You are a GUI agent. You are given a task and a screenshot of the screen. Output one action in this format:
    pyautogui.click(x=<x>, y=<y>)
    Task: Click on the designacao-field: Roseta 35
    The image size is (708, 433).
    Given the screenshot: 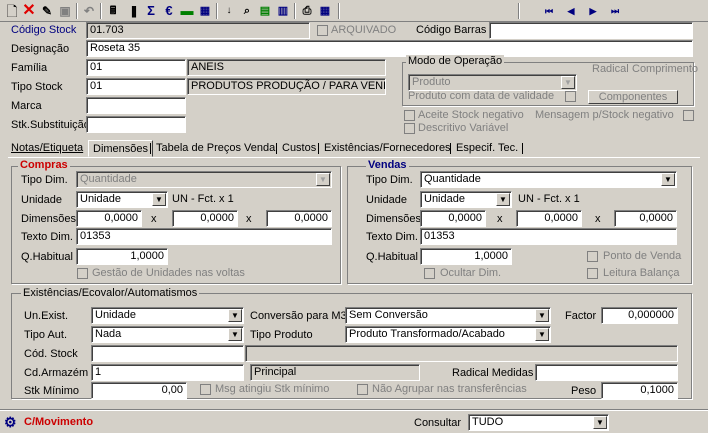 What is the action you would take?
    pyautogui.click(x=389, y=48)
    